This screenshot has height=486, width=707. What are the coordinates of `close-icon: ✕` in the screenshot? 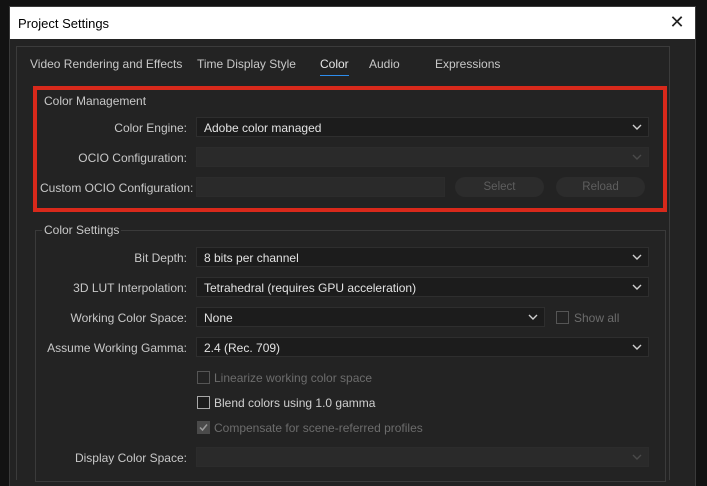 It's located at (677, 22).